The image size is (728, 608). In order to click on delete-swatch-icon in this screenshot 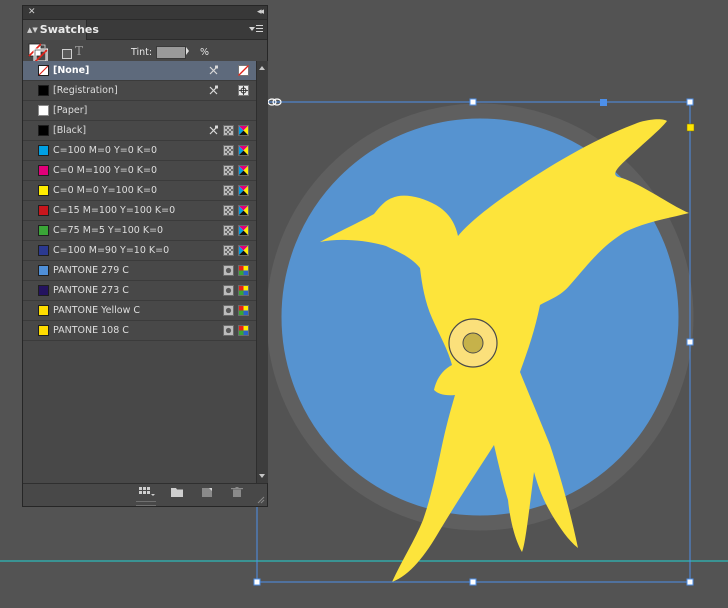, I will do `click(237, 492)`.